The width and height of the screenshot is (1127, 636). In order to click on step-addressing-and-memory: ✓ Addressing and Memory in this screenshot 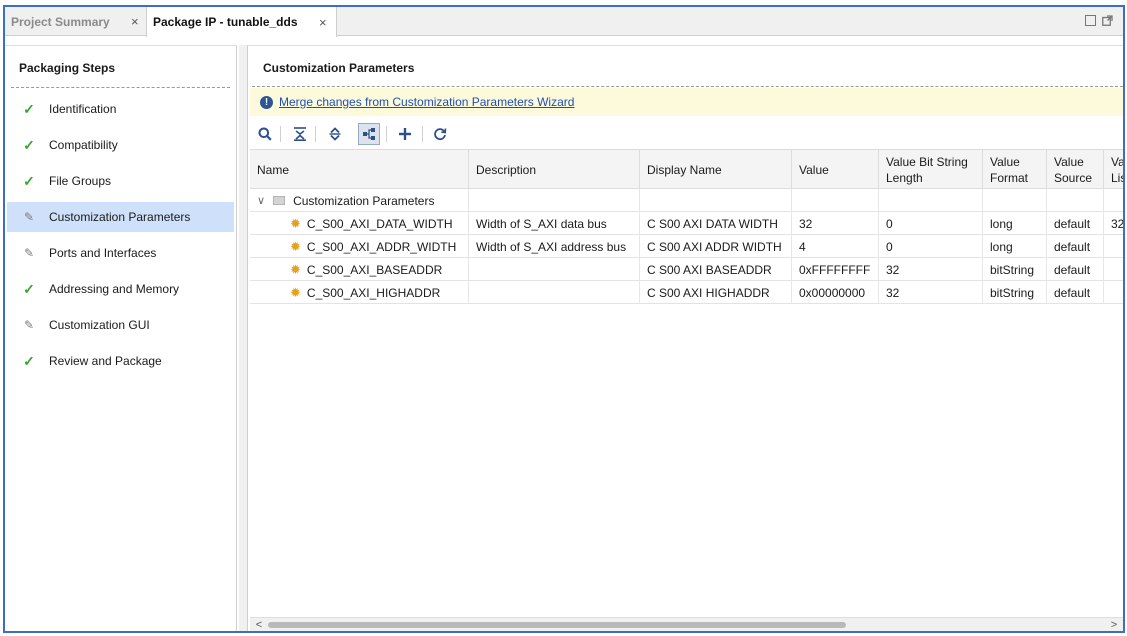, I will do `click(120, 289)`.